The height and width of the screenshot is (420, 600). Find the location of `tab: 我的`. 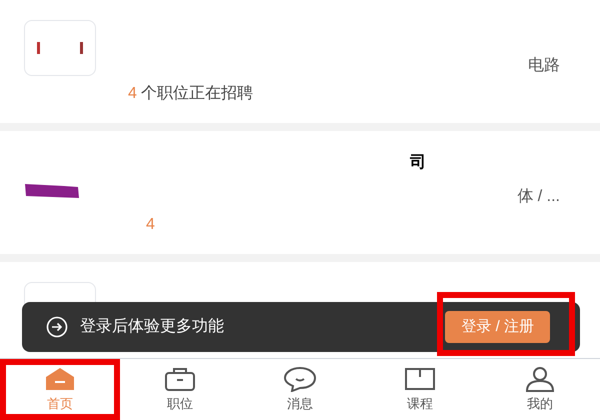

tab: 我的 is located at coordinates (540, 389).